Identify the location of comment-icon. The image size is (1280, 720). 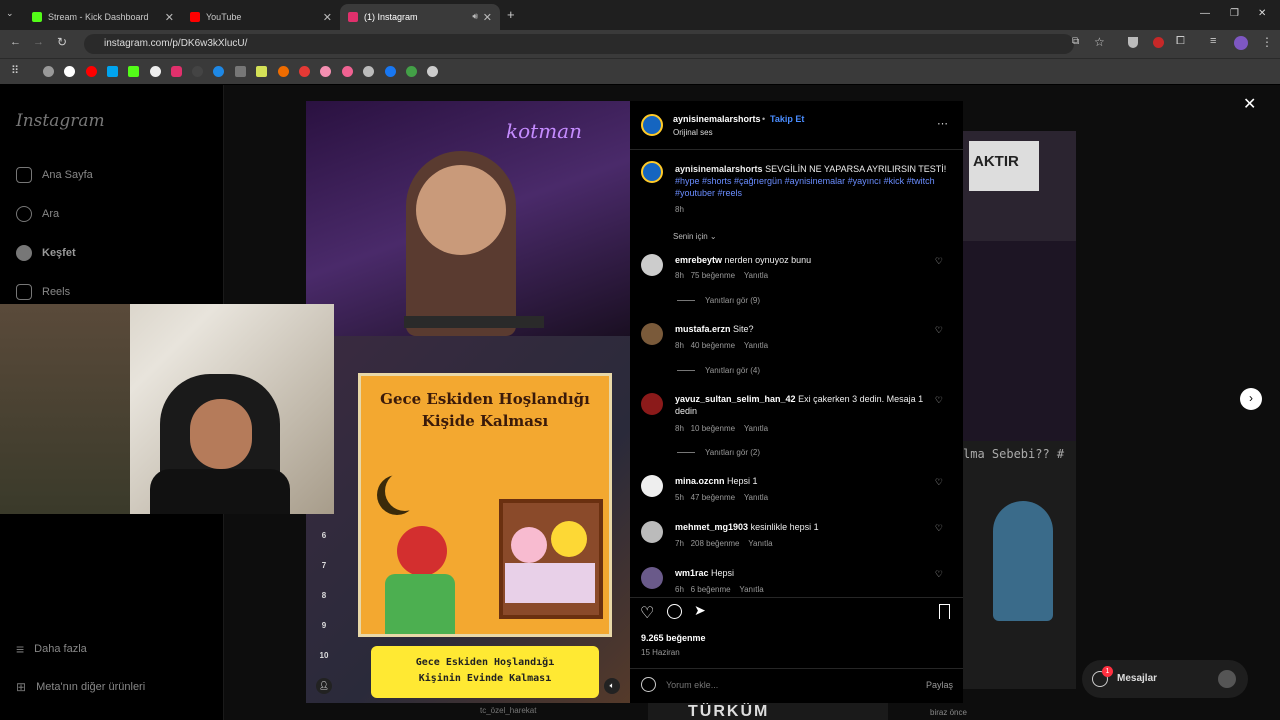
(674, 611).